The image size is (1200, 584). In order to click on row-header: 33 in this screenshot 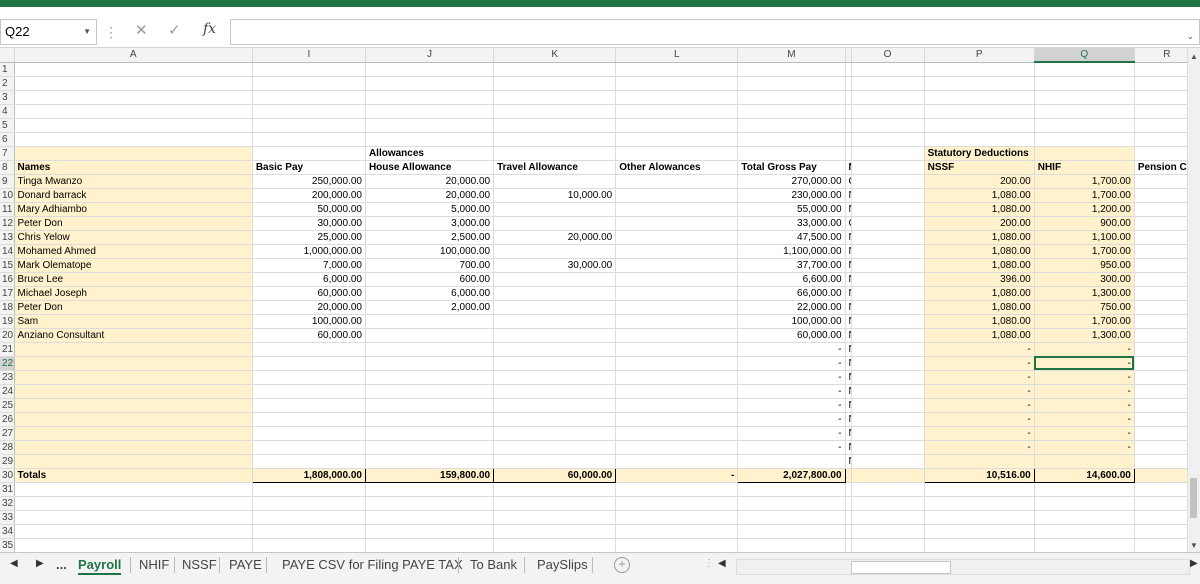, I will do `click(7, 517)`.